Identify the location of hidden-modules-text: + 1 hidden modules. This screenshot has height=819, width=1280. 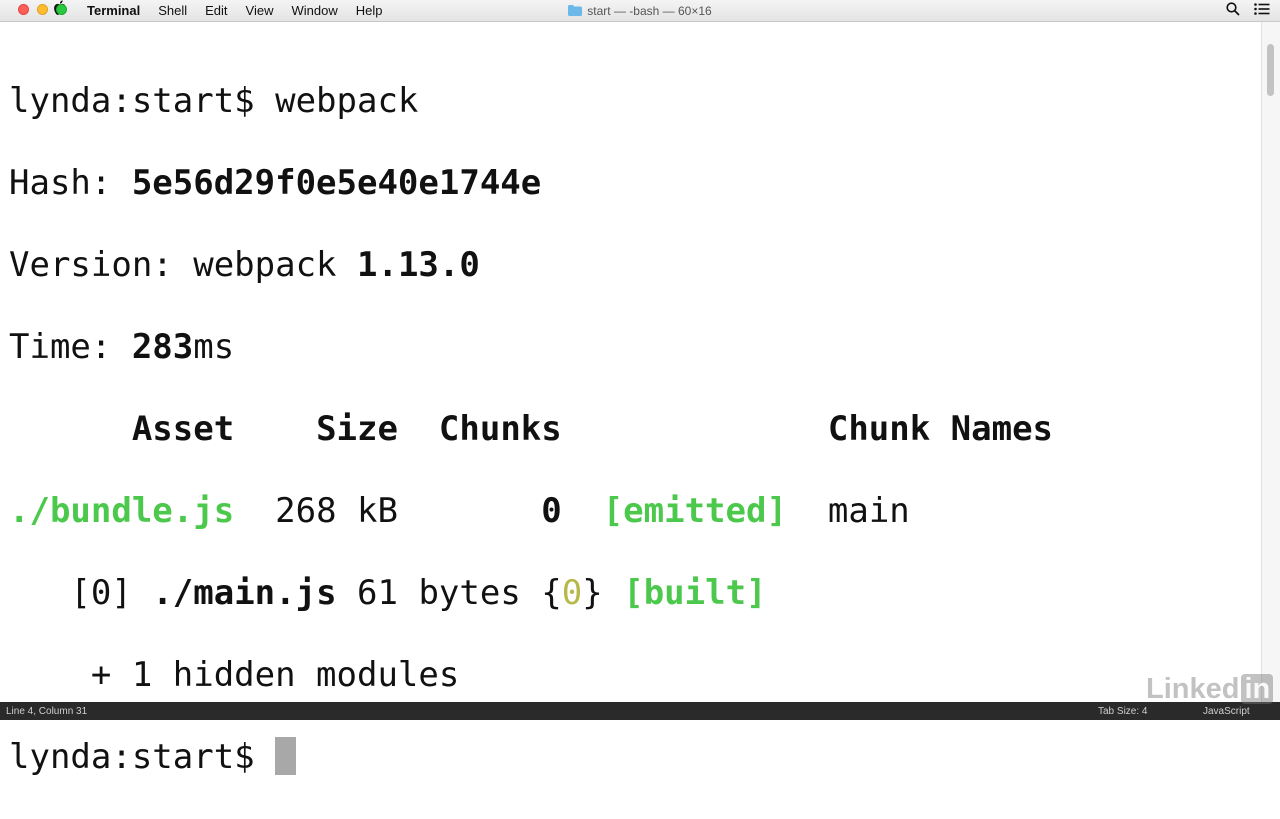
(275, 675).